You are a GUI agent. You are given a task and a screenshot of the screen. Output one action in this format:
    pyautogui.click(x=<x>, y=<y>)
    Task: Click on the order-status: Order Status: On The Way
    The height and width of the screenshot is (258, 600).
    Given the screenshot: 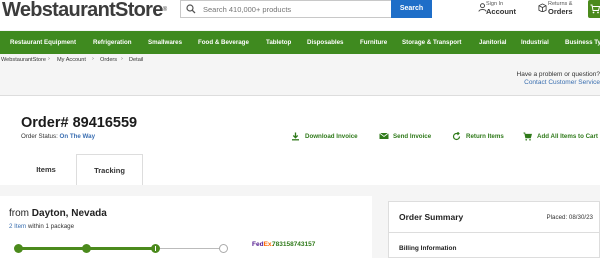 What is the action you would take?
    pyautogui.click(x=58, y=136)
    